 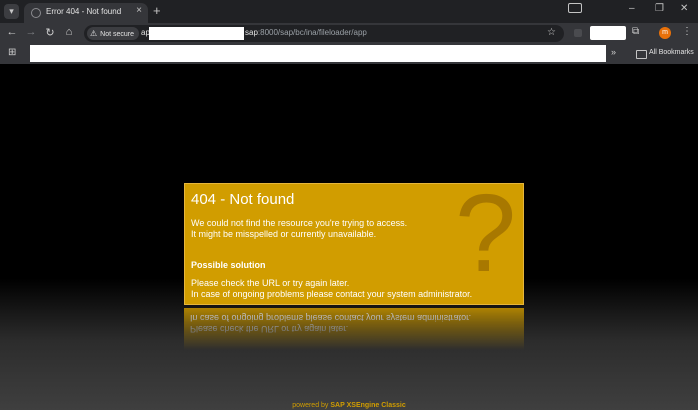 I want to click on home-icon: ⌂, so click(x=69, y=32).